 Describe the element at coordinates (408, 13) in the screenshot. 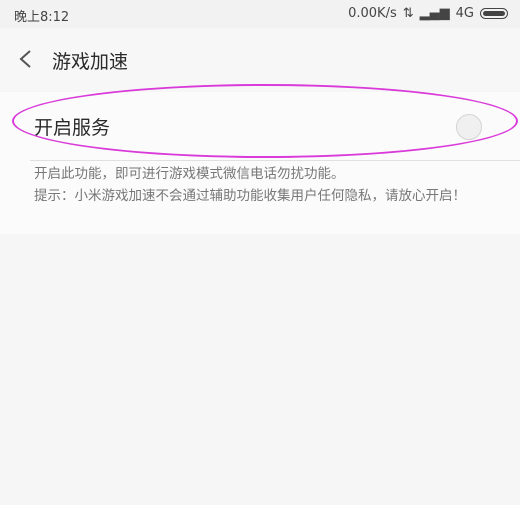

I see `data-transfer-icon: ⇅` at that location.